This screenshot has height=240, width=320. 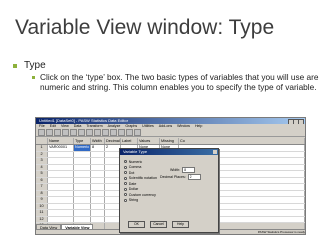 What do you see at coordinates (121, 132) in the screenshot?
I see `insert-variable-icon` at bounding box center [121, 132].